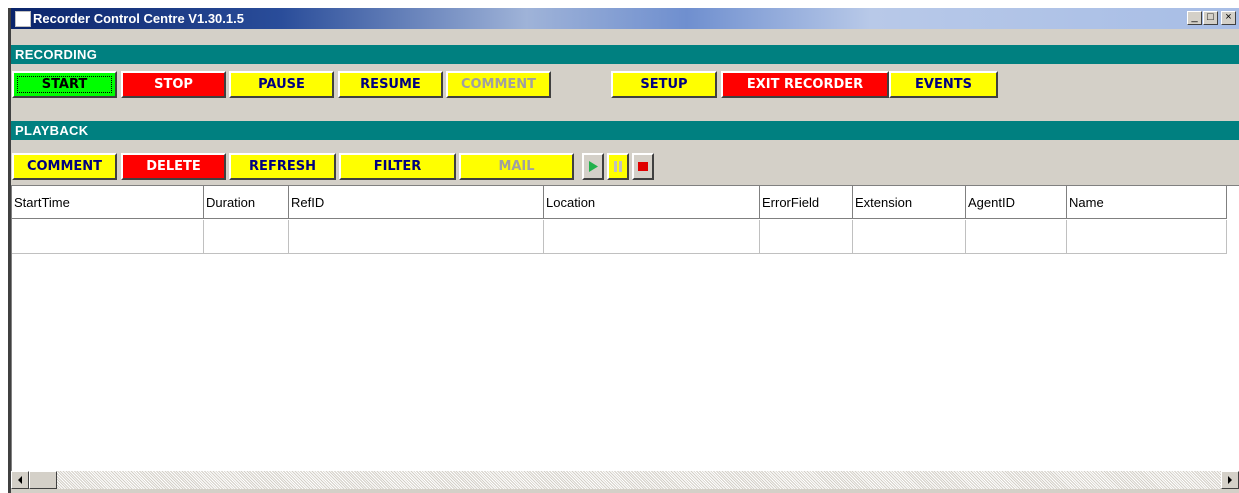 This screenshot has width=1239, height=493. Describe the element at coordinates (246, 202) in the screenshot. I see `column-header-duration: Duration` at that location.